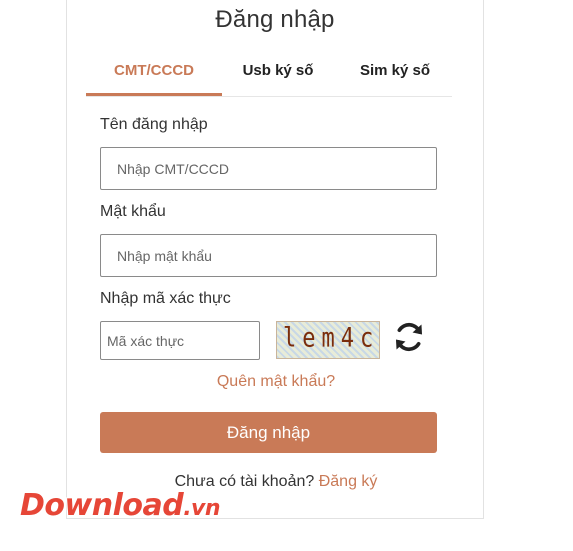  What do you see at coordinates (331, 338) in the screenshot?
I see `captcha-image-text: lem4cb` at bounding box center [331, 338].